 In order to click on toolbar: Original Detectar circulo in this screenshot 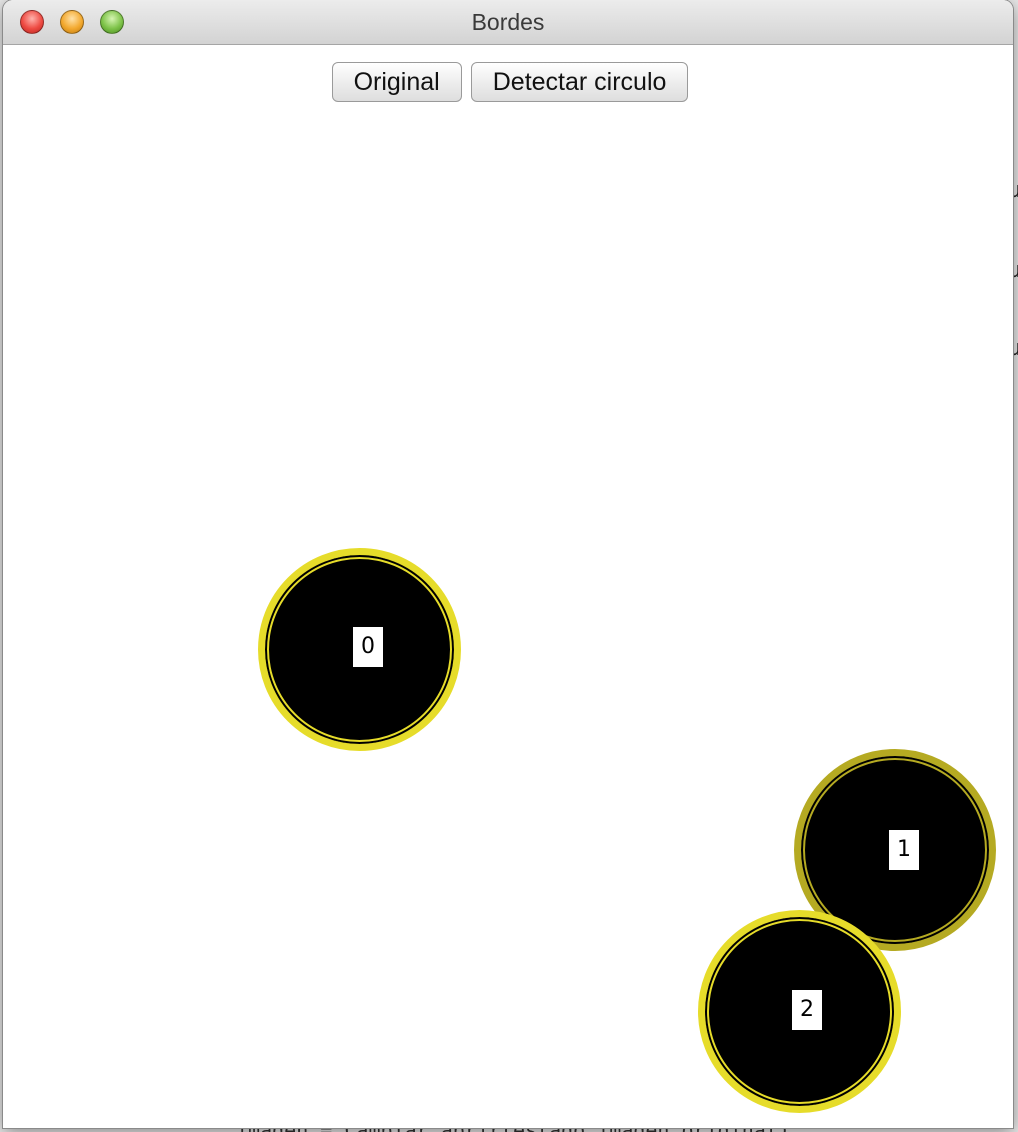, I will do `click(508, 83)`.